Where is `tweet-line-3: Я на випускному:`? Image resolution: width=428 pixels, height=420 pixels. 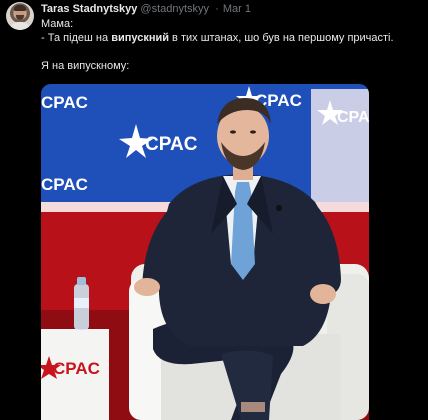 tweet-line-3: Я на випускному: is located at coordinates (85, 66).